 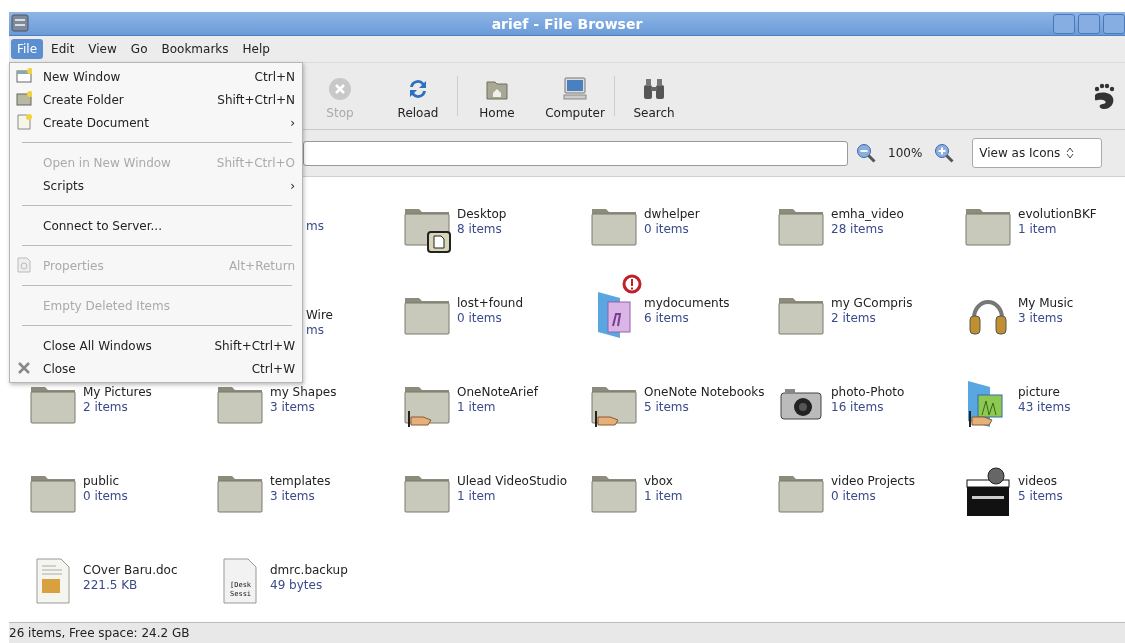 What do you see at coordinates (567, 632) in the screenshot?
I see `status-bar: 26 items, Free space: 24.2 GB` at bounding box center [567, 632].